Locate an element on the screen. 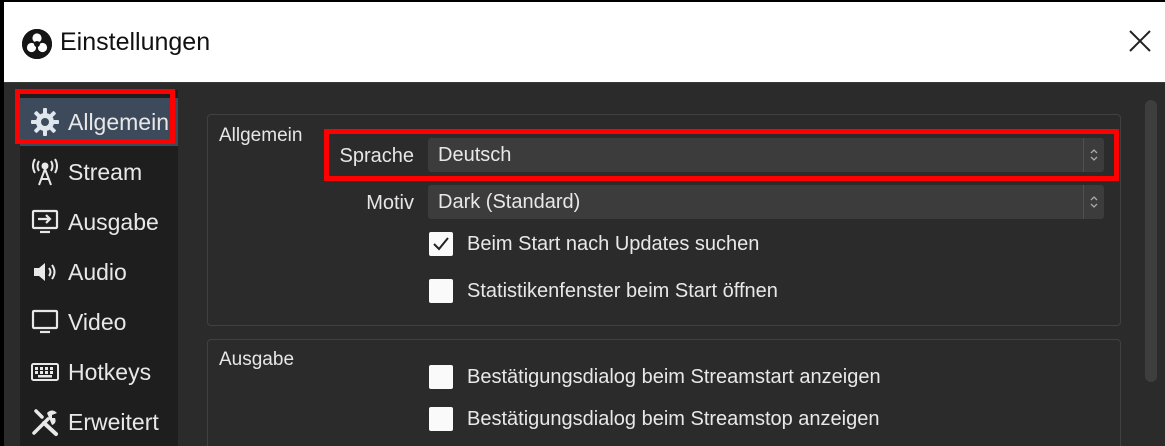 The height and width of the screenshot is (446, 1165). sidebar-item-label: Ausgabe is located at coordinates (113, 221).